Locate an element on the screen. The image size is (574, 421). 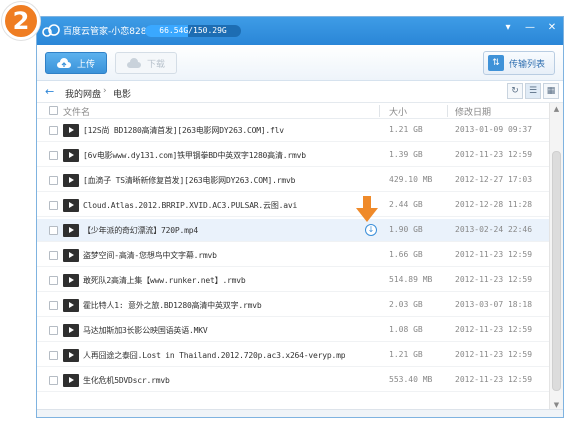
menu-dropdown-icon: ▾ is located at coordinates (508, 28).